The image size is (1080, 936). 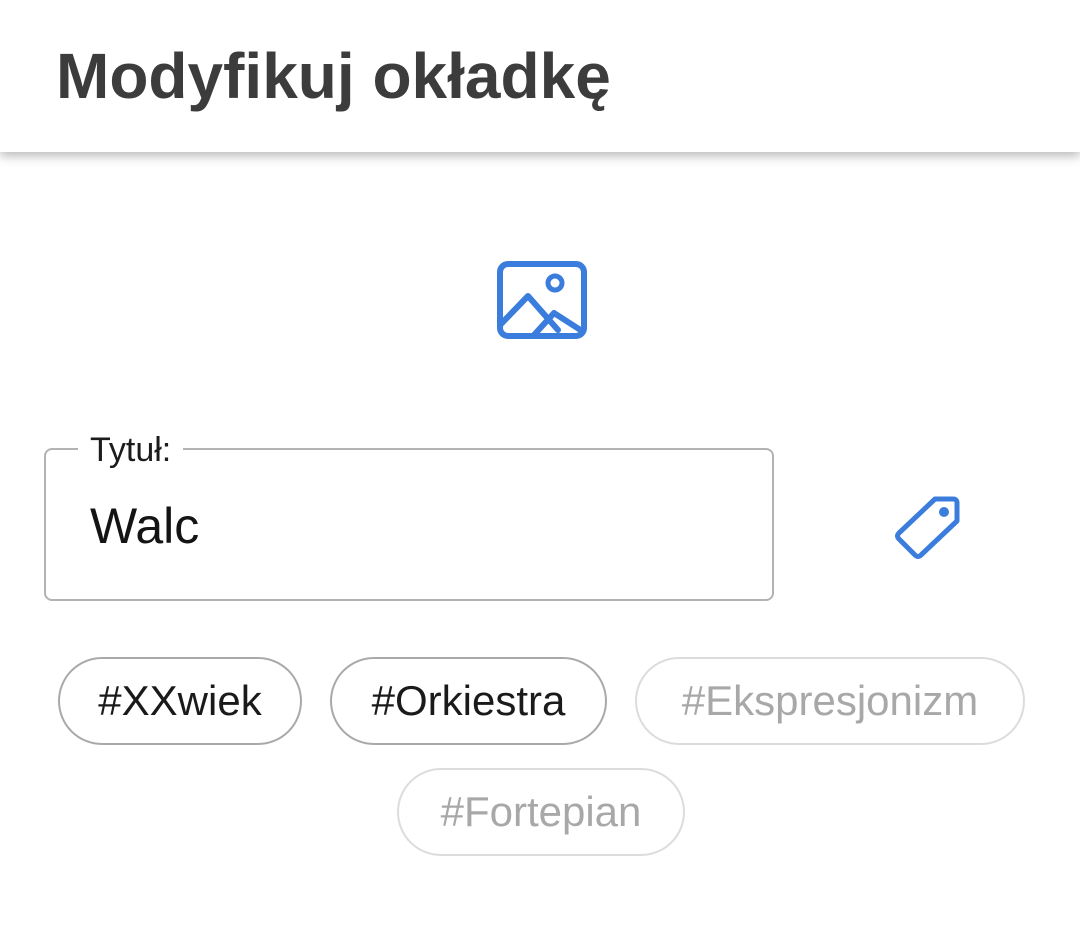 I want to click on tag-chip-xxwiek: #XXwiek, so click(x=180, y=701).